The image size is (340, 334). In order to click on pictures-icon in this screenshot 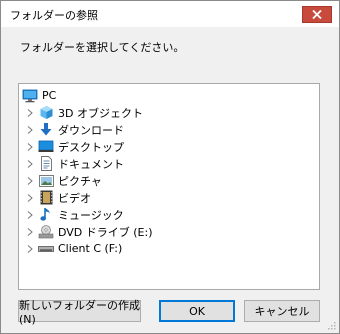, I will do `click(46, 180)`.